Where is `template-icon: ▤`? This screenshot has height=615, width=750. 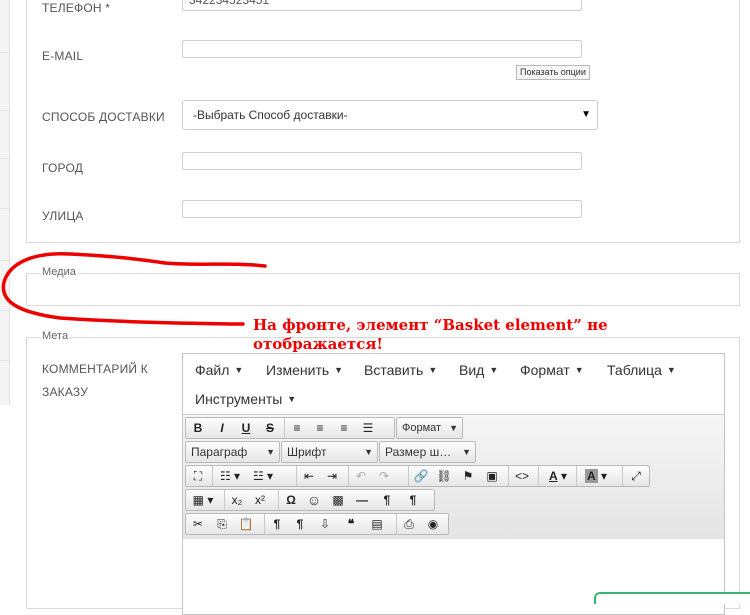
template-icon: ▤ is located at coordinates (377, 524).